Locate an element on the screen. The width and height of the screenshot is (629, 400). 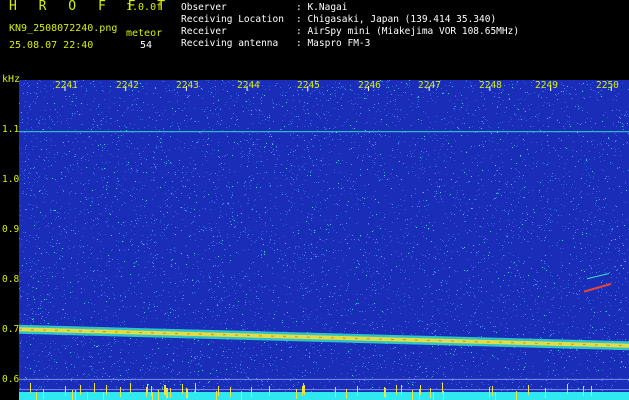
x-tick-label: 2250 is located at coordinates (607, 85).